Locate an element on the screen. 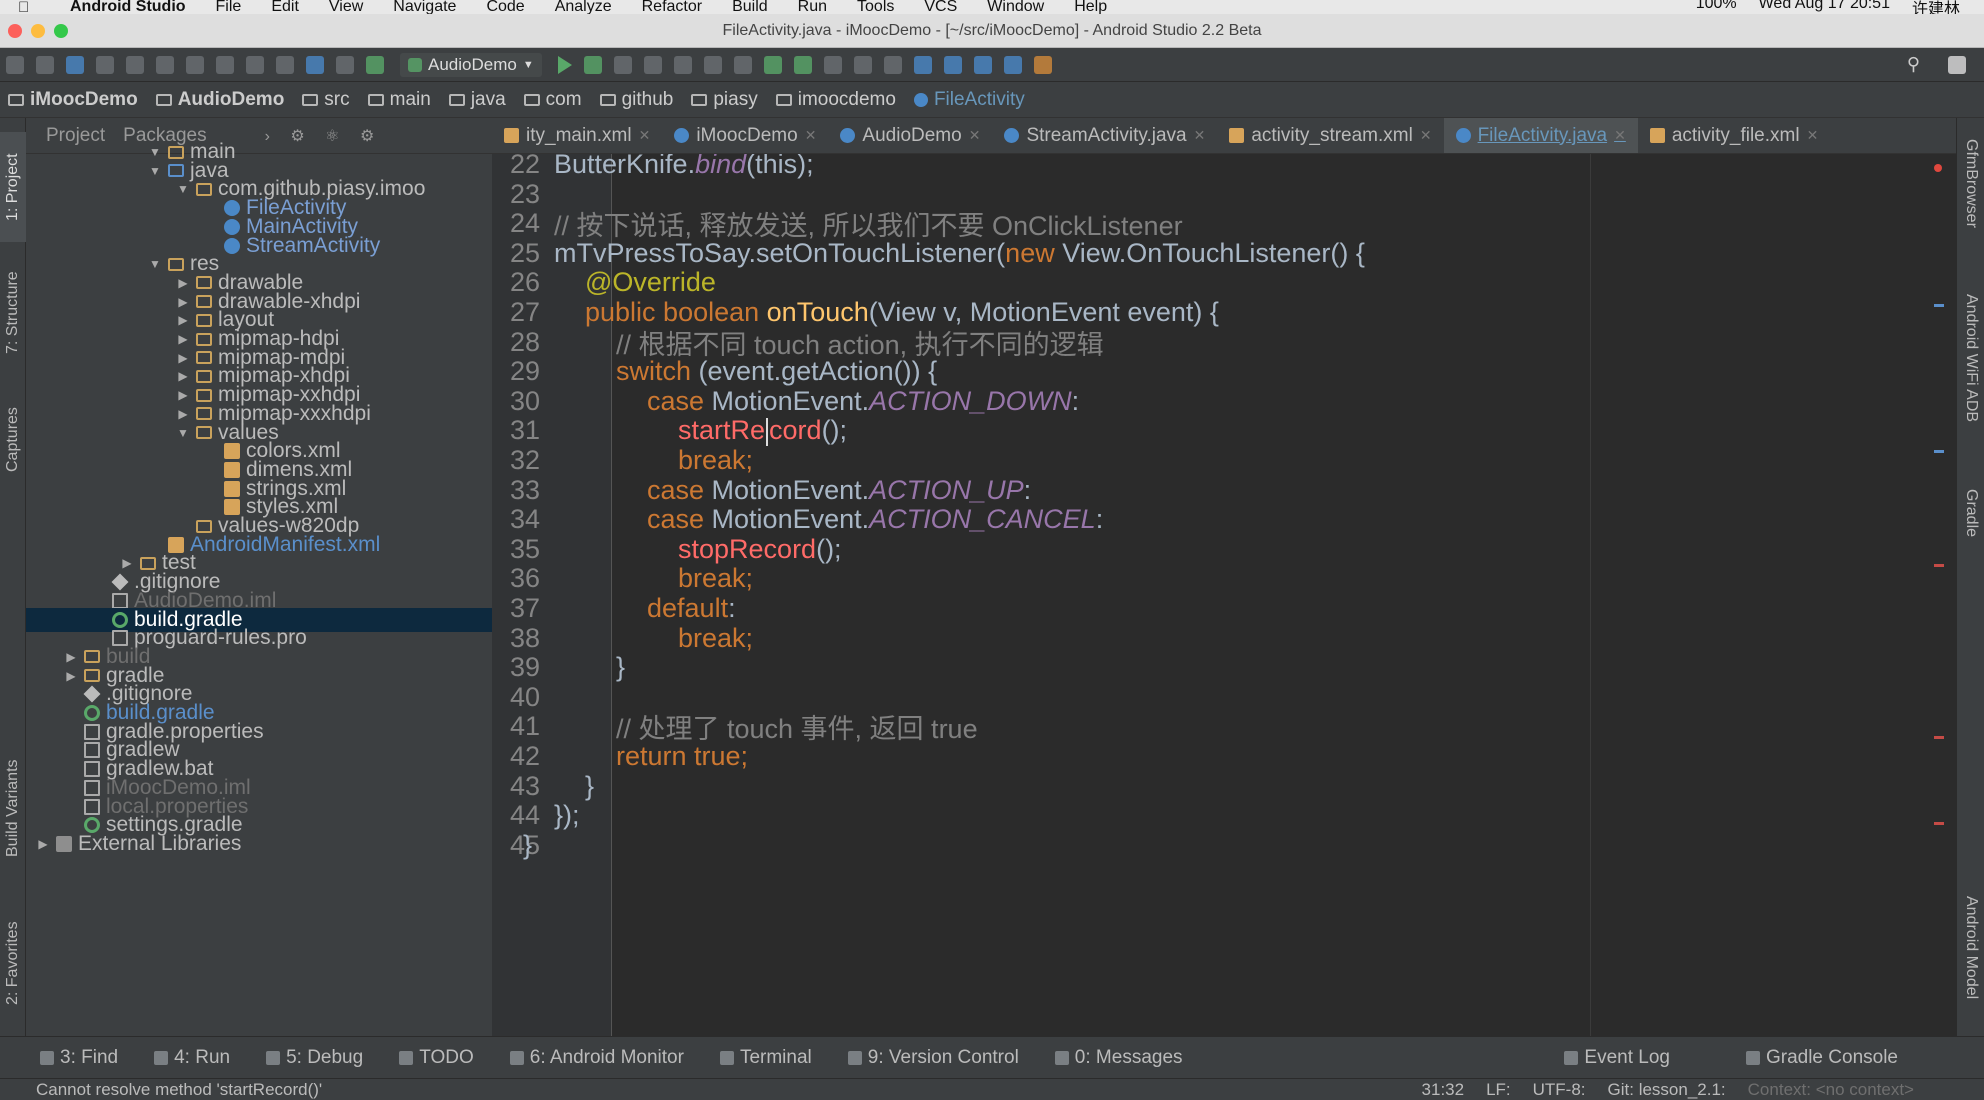  tool-tab-build-variants: Build Variants is located at coordinates (13, 808).